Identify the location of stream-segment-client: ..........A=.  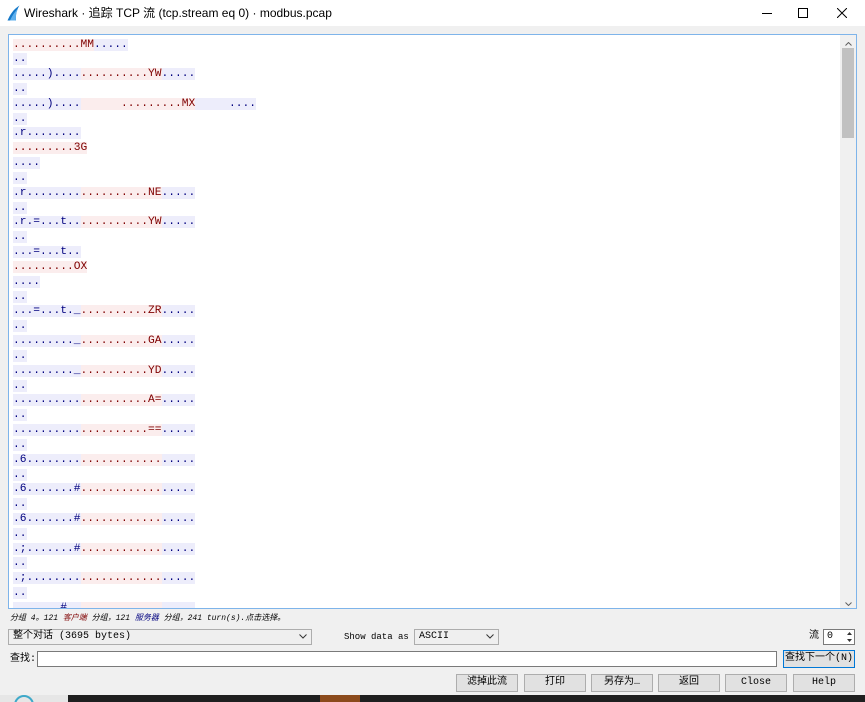
(121, 400).